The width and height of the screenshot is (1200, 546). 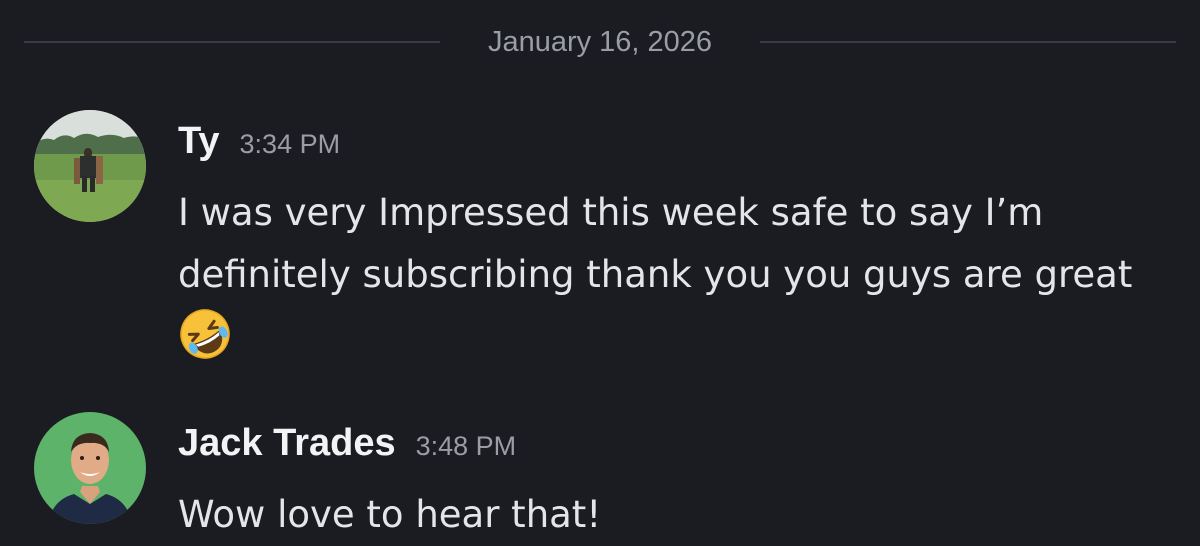 What do you see at coordinates (968, 42) in the screenshot?
I see `divider-line-right` at bounding box center [968, 42].